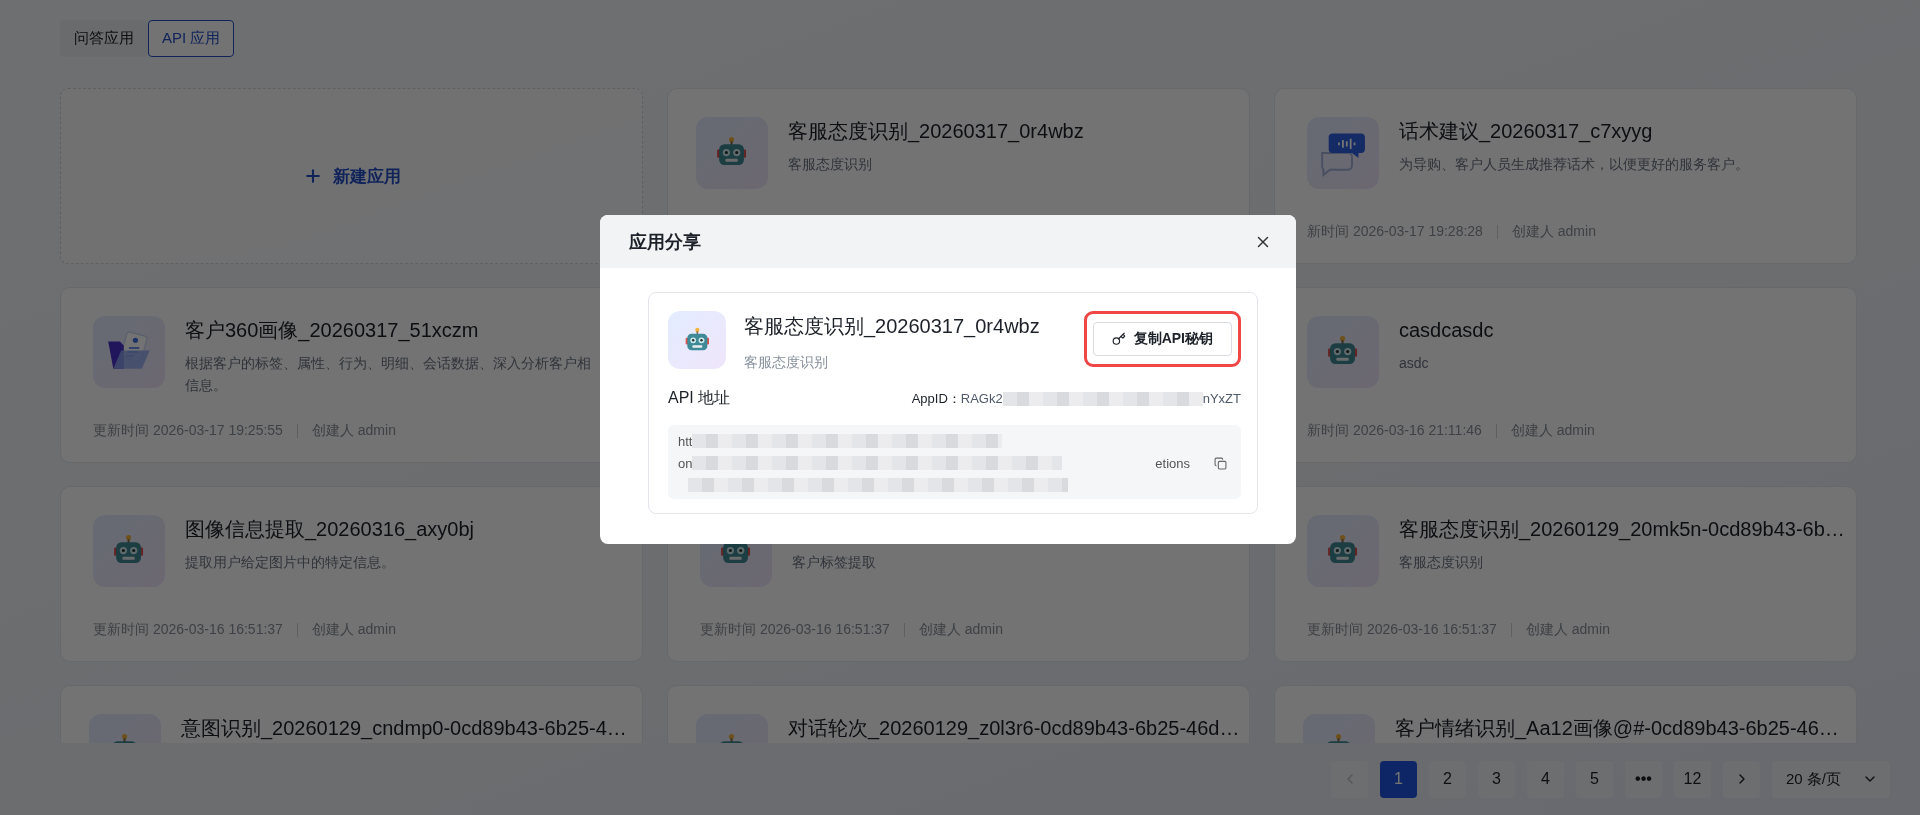 Image resolution: width=1920 pixels, height=815 pixels. What do you see at coordinates (351, 176) in the screenshot?
I see `create-app-button: 新建应用` at bounding box center [351, 176].